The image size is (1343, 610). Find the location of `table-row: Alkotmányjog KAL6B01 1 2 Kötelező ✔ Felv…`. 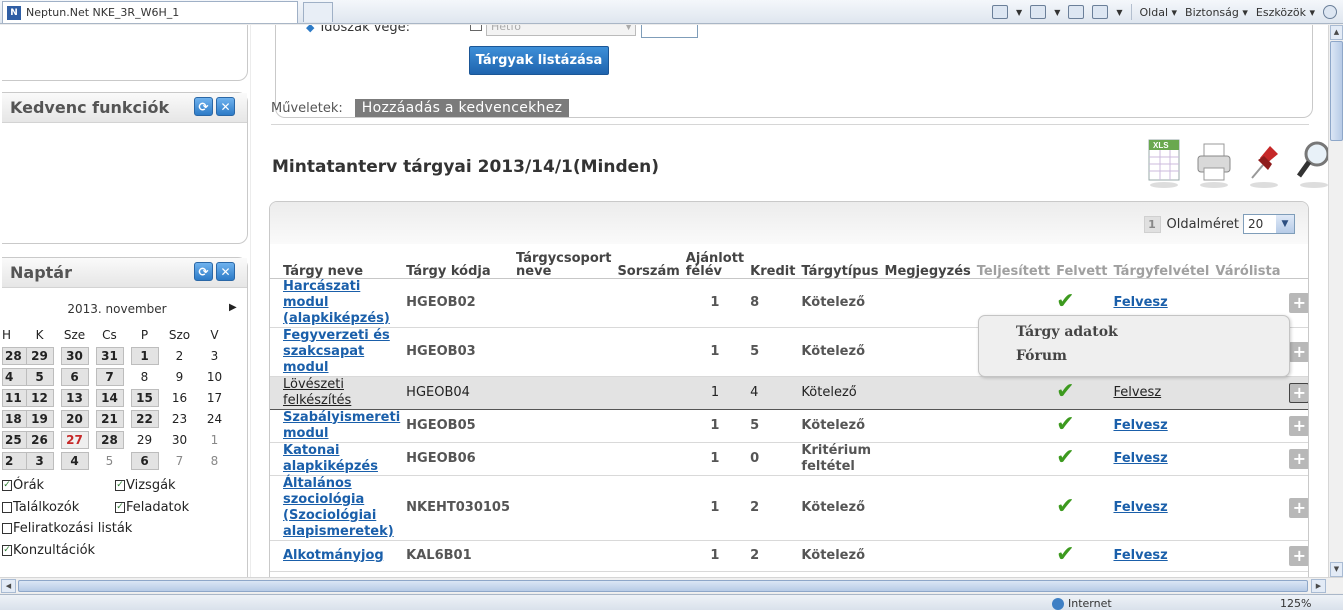

table-row: Alkotmányjog KAL6B01 1 2 Kötelező ✔ Felv… is located at coordinates (789, 556).